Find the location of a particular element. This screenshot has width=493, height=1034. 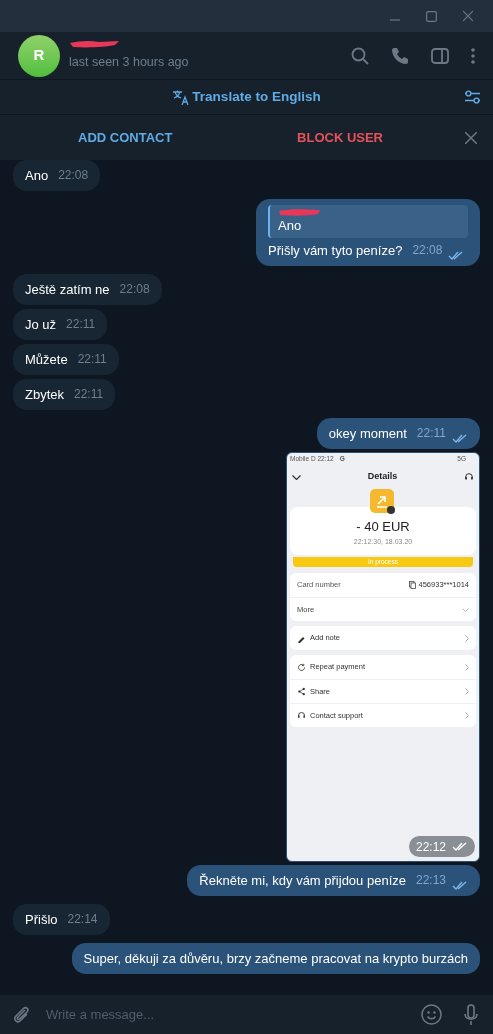

add-contact-button: ADD CONTACT is located at coordinates (125, 137).